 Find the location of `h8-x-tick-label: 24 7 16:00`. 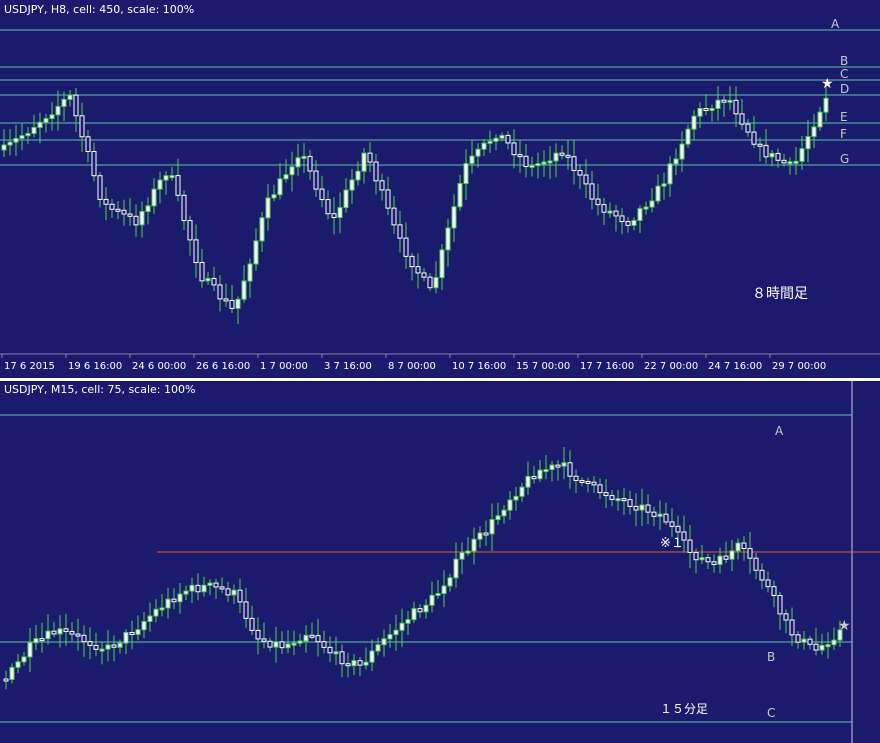

h8-x-tick-label: 24 7 16:00 is located at coordinates (735, 366).